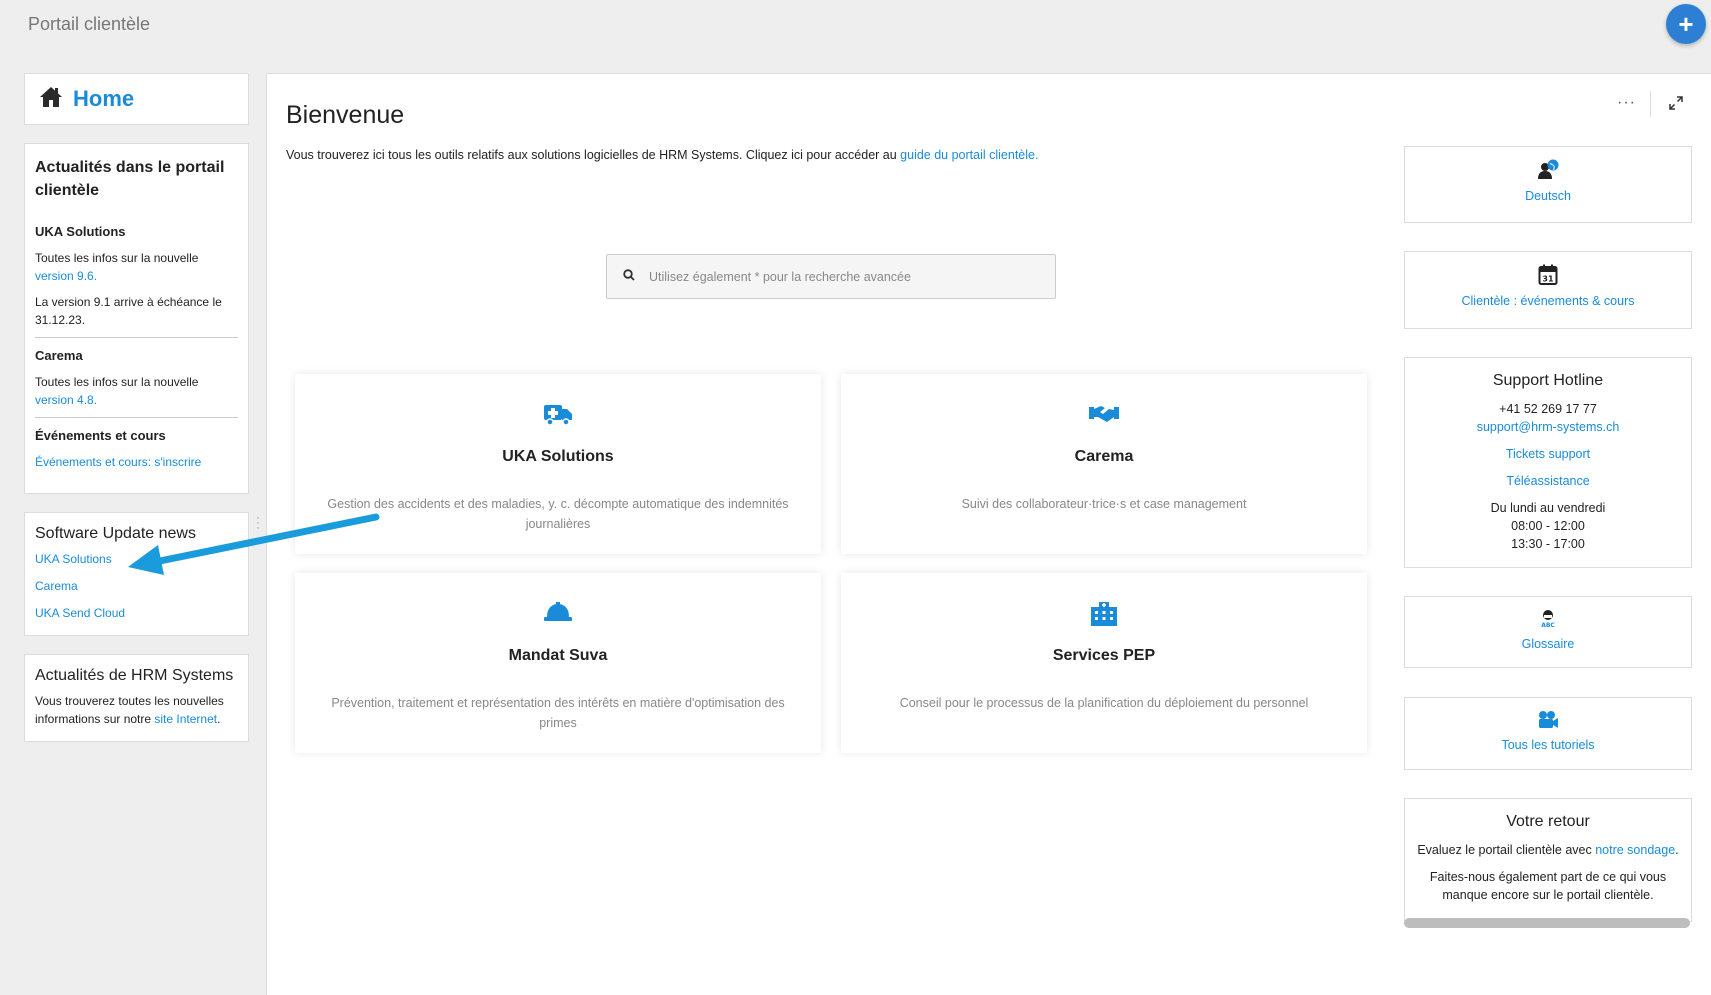  I want to click on support-hours-am: 08:00 - 12:00, so click(1548, 526).